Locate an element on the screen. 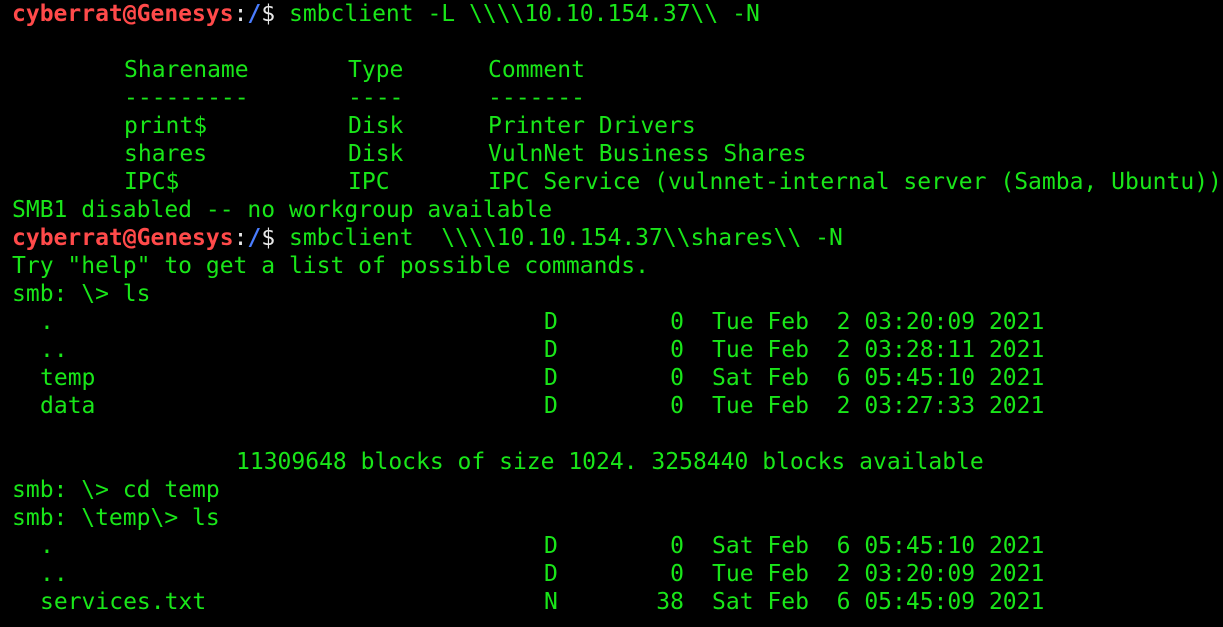  listing-row: .. D 0 Tue Feb 2 03:28:11 2021 is located at coordinates (617, 350).